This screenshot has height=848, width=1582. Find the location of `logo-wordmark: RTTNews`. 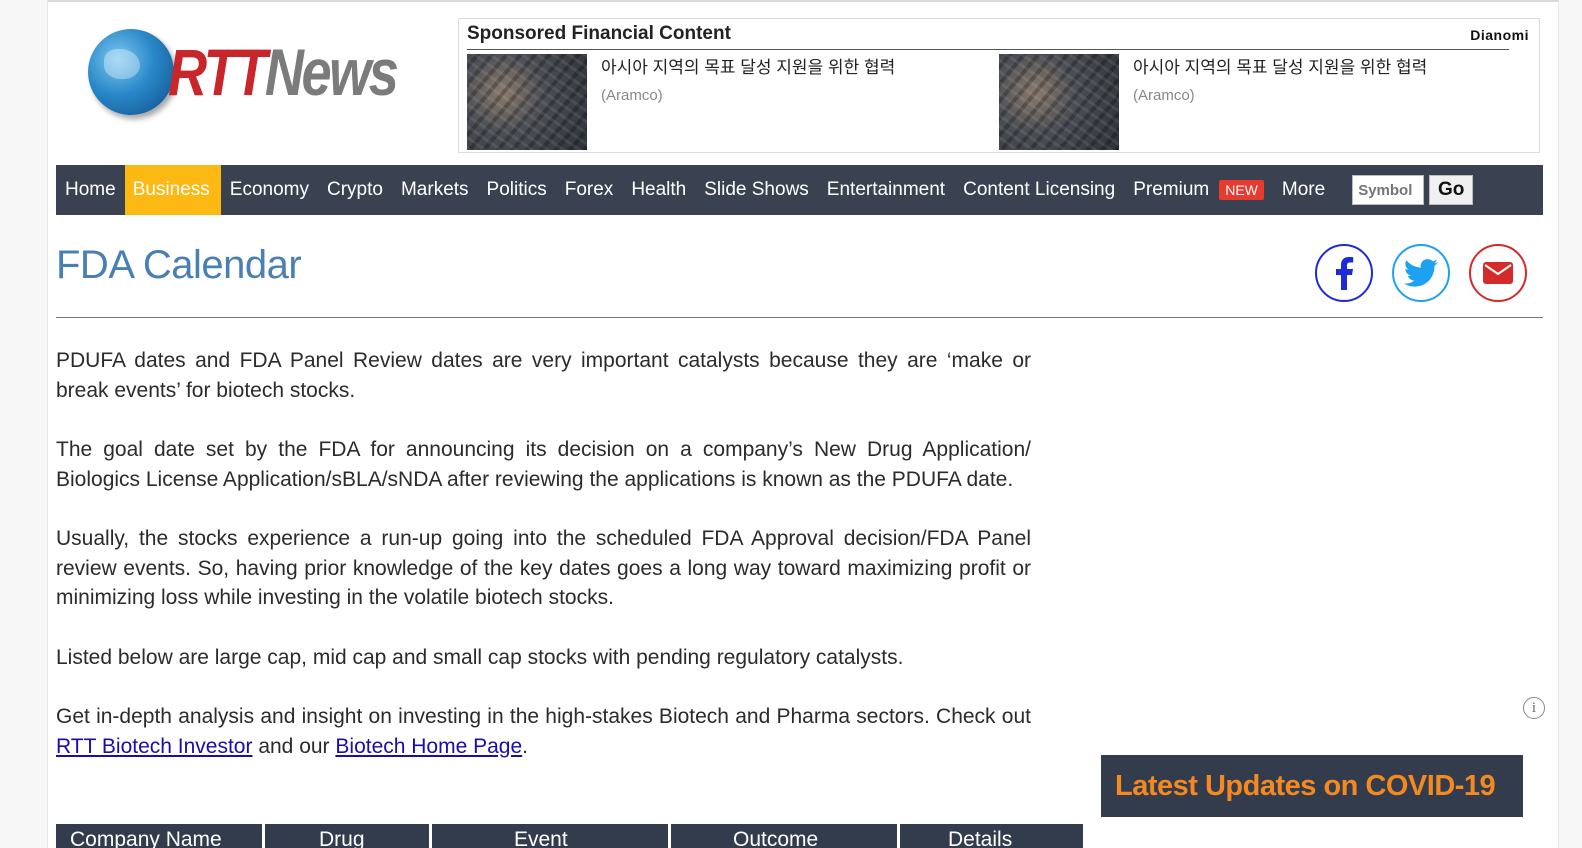

logo-wordmark: RTTNews is located at coordinates (283, 72).